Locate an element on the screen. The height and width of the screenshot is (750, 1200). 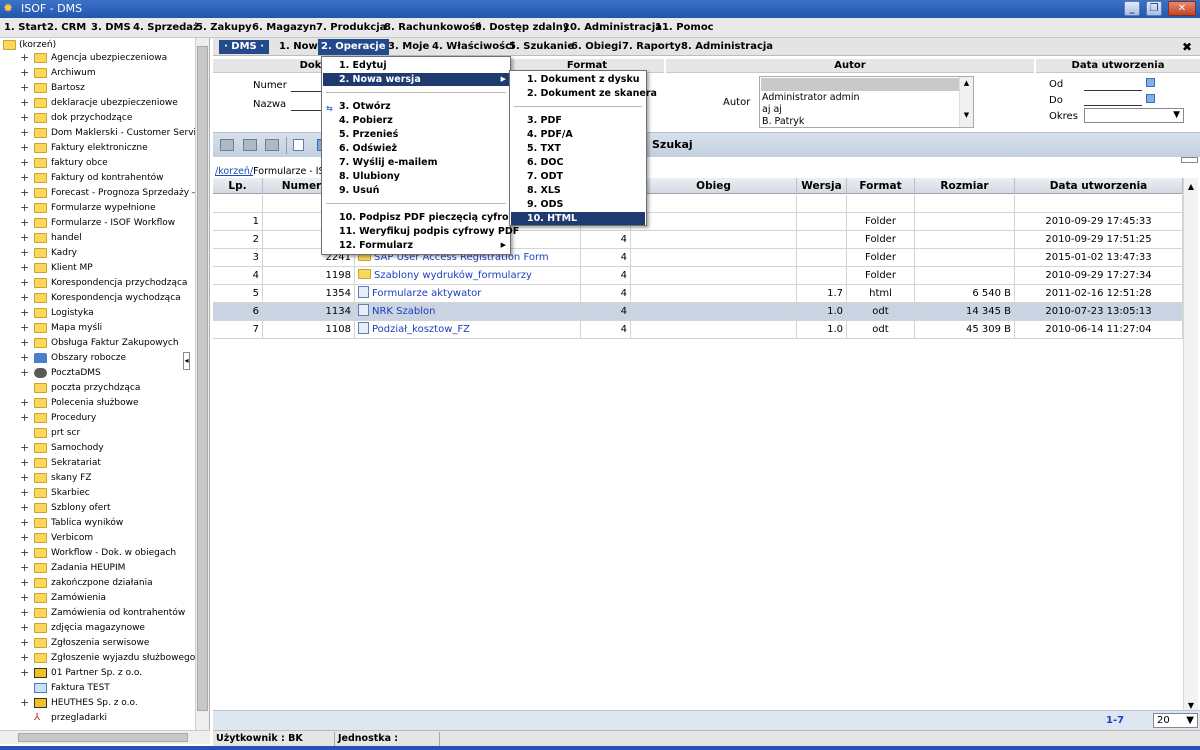
collapse-search-handle is located at coordinates (1189, 160).